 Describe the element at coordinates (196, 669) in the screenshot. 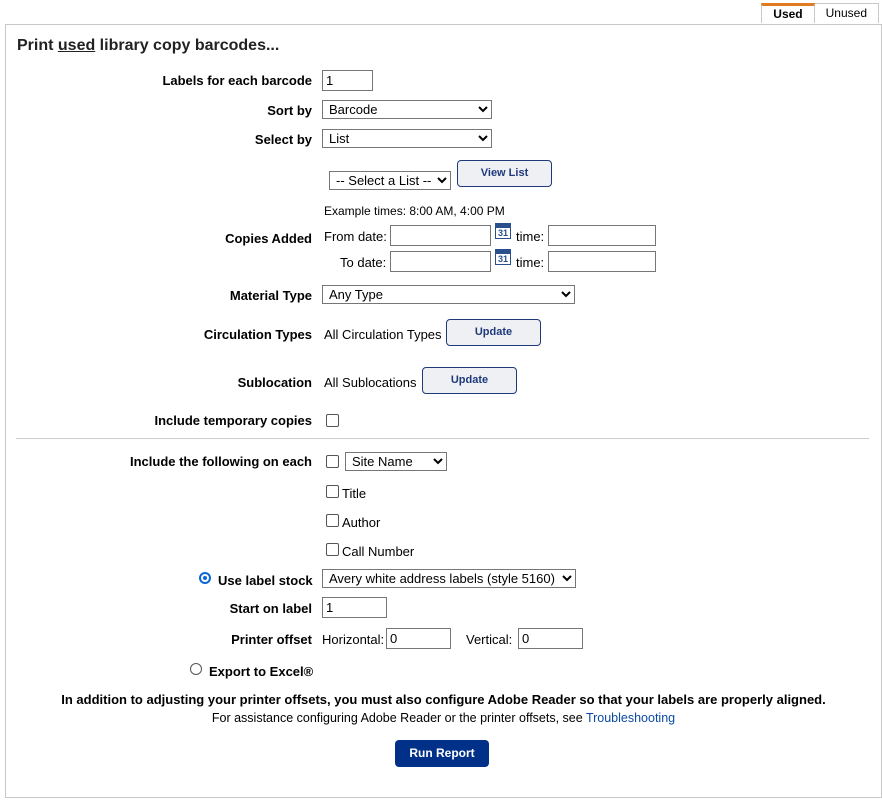

I see `export-excel-radio` at that location.